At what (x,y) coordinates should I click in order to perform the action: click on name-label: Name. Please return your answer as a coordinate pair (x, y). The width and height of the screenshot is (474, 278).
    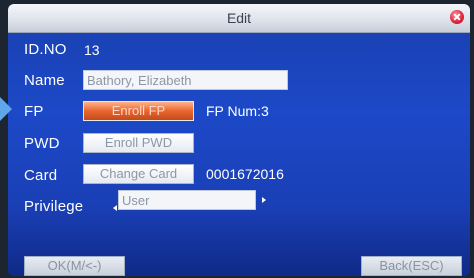
    Looking at the image, I should click on (44, 80).